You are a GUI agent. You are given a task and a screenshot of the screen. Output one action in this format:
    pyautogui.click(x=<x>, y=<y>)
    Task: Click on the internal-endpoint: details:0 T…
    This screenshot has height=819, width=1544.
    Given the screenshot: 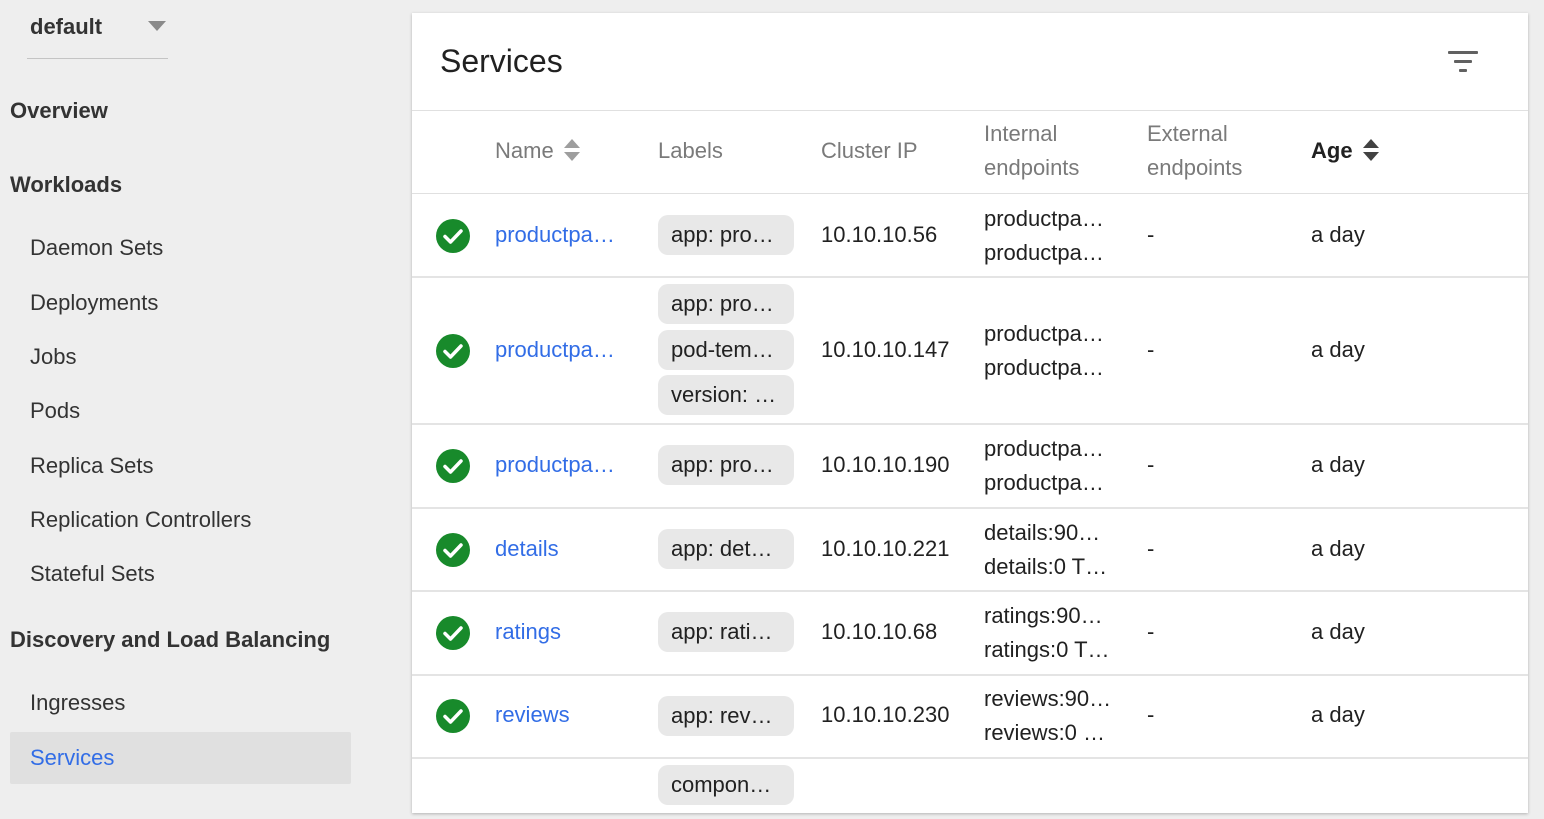 What is the action you would take?
    pyautogui.click(x=1046, y=566)
    